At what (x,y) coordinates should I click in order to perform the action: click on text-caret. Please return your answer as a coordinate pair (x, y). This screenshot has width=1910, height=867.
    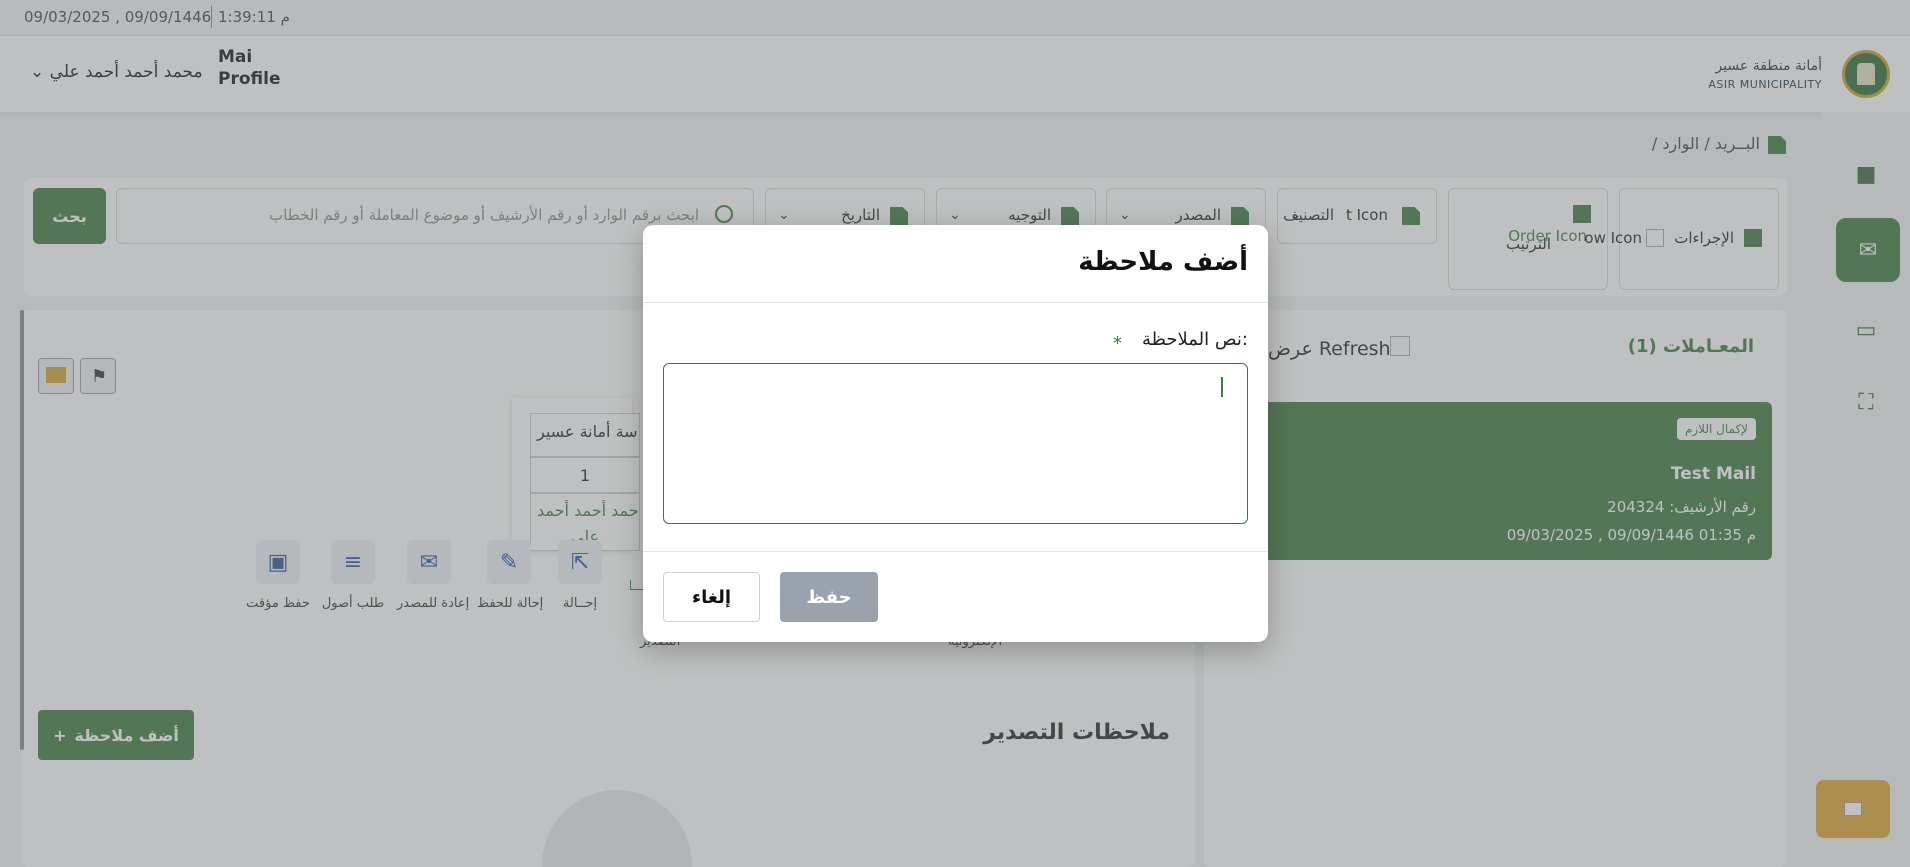
    Looking at the image, I should click on (1222, 387).